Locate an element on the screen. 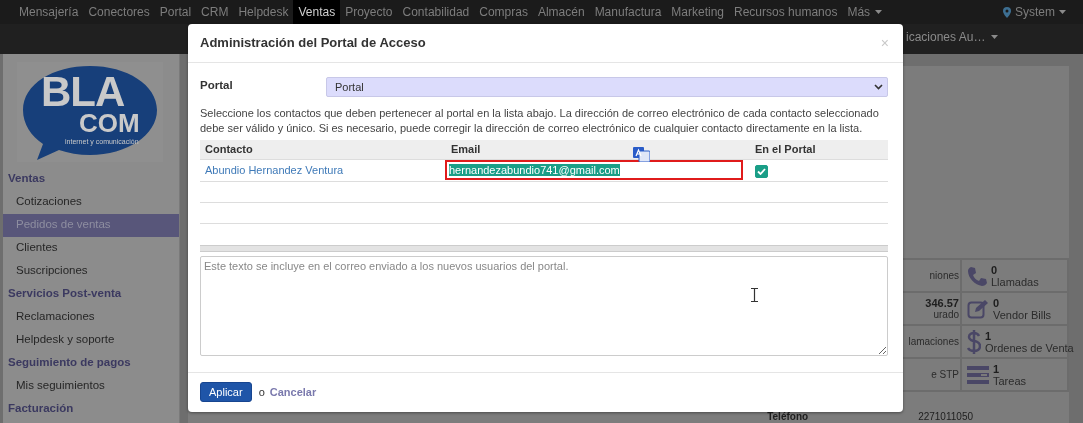 The width and height of the screenshot is (1083, 423). stat-label: urado is located at coordinates (946, 314).